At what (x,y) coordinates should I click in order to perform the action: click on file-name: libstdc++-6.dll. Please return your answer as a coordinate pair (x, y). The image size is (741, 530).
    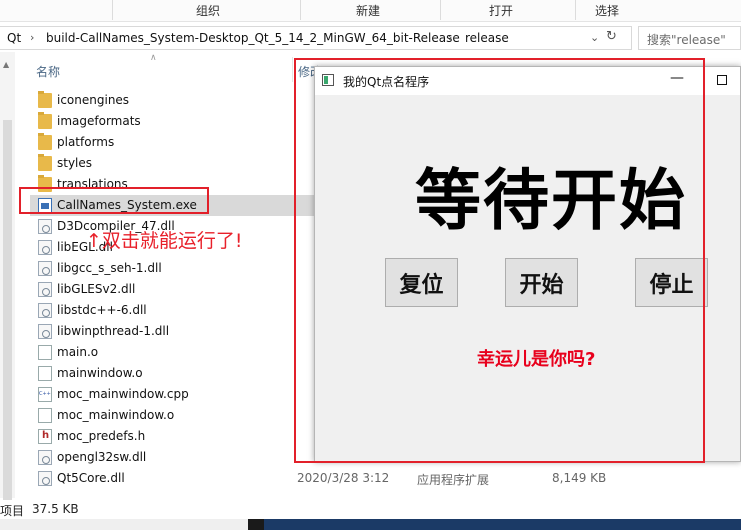
    Looking at the image, I should click on (102, 310).